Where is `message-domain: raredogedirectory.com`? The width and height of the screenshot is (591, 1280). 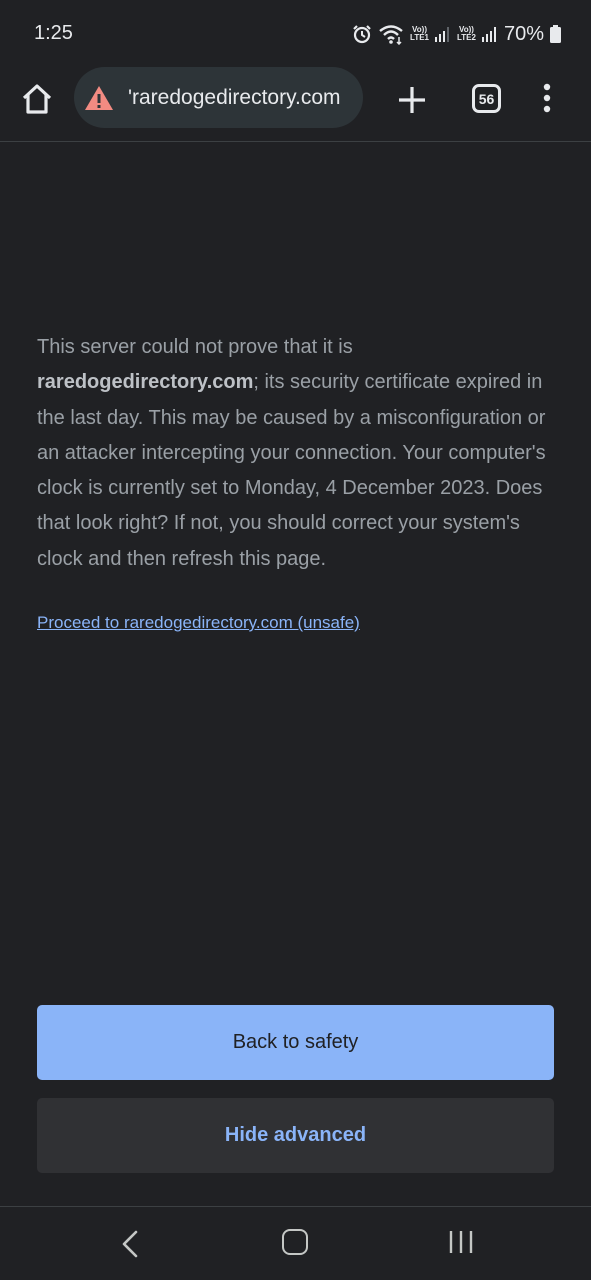
message-domain: raredogedirectory.com is located at coordinates (145, 382).